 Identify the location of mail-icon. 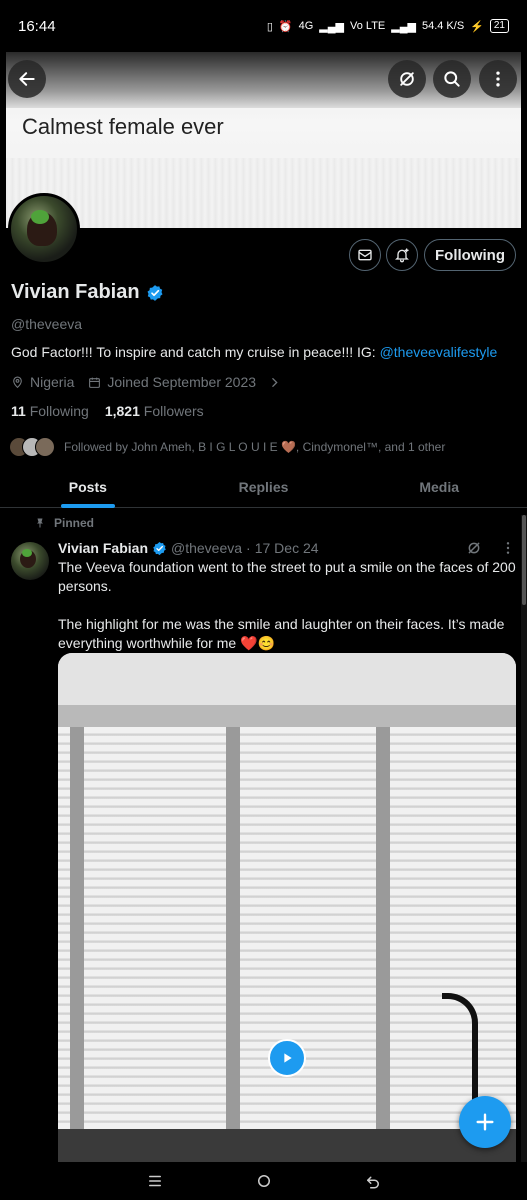
(365, 255).